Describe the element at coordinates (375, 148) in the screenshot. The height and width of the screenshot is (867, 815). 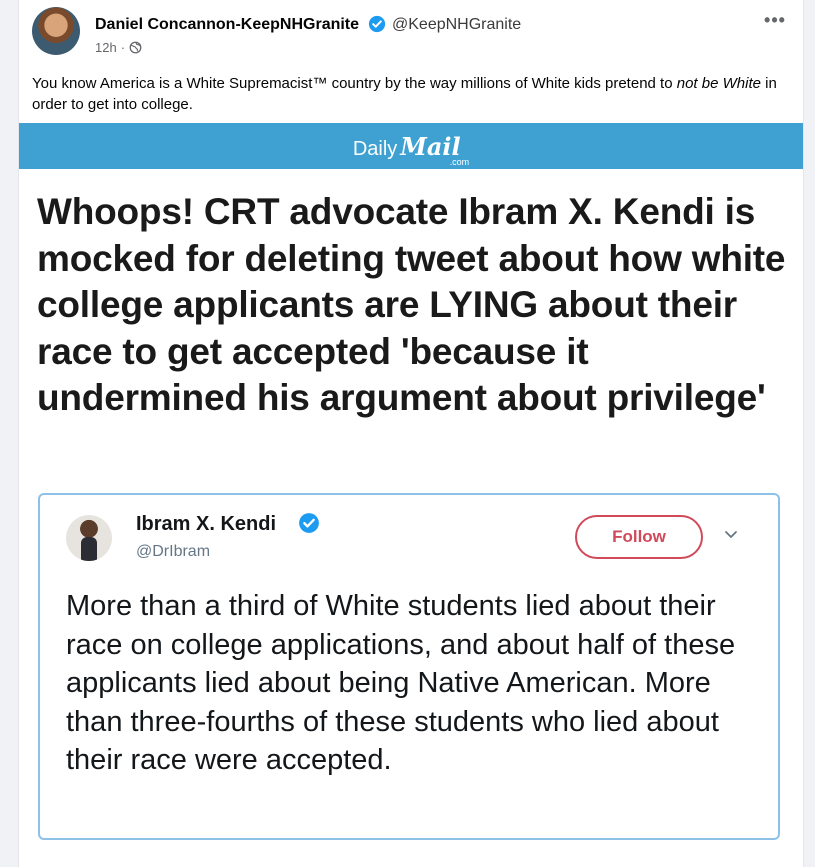
I see `logo-daily: Daily` at that location.